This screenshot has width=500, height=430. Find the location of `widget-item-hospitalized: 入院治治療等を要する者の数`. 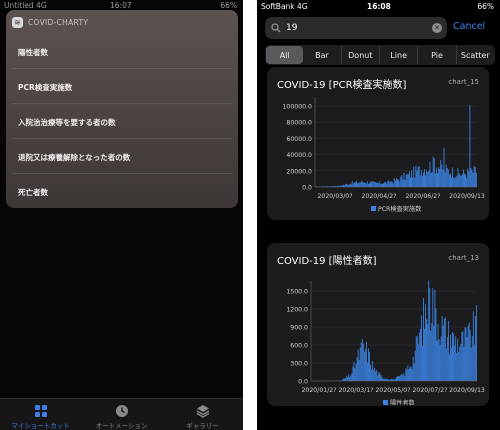

widget-item-hospitalized: 入院治治療等を要する者の数 is located at coordinates (122, 122).